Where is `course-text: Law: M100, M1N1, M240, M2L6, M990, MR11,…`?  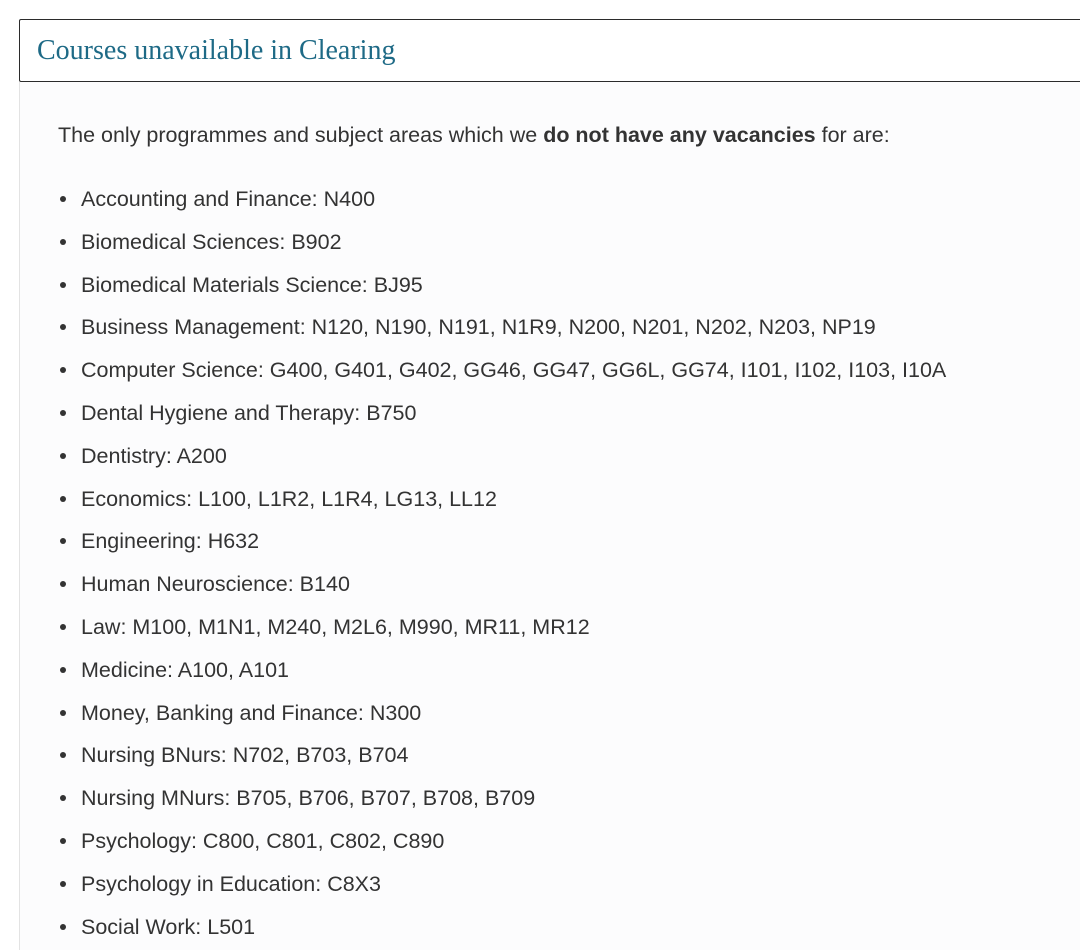
course-text: Law: M100, M1N1, M240, M2L6, M990, MR11,… is located at coordinates (335, 626).